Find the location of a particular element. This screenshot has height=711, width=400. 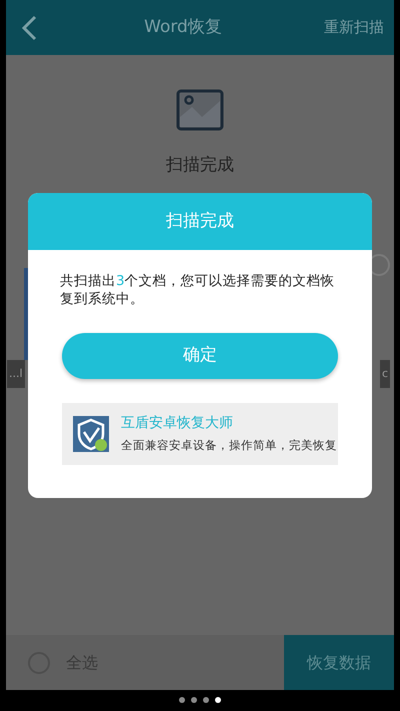

file-label: c is located at coordinates (385, 374).